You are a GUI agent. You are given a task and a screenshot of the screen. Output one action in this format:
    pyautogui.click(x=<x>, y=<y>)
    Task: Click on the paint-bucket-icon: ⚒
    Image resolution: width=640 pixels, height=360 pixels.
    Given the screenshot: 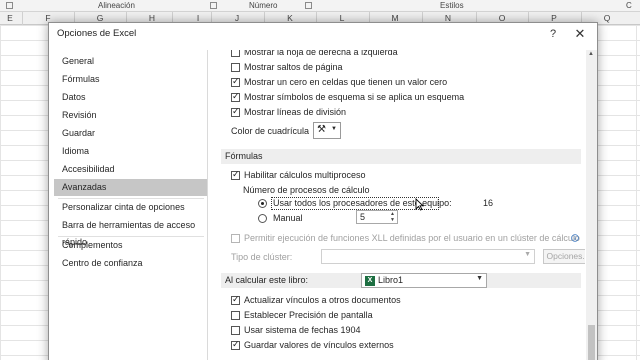 What is the action you would take?
    pyautogui.click(x=321, y=129)
    